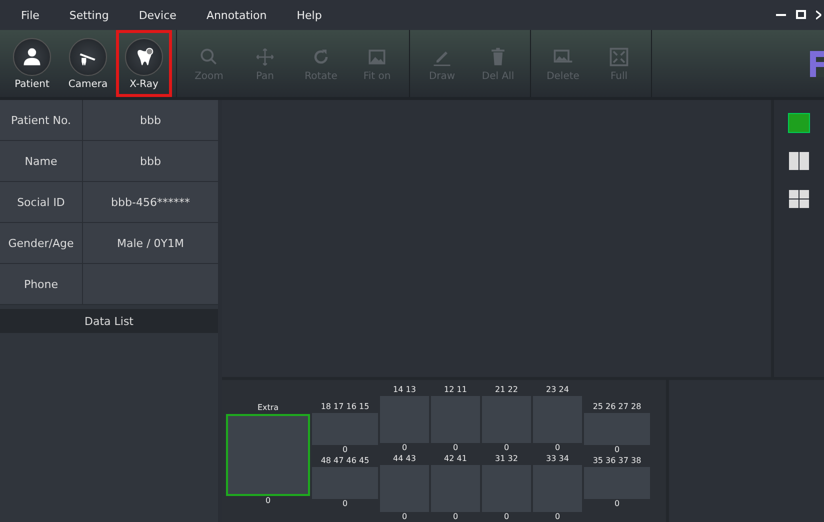 The image size is (824, 522). I want to click on field-value: bbb-456******, so click(150, 202).